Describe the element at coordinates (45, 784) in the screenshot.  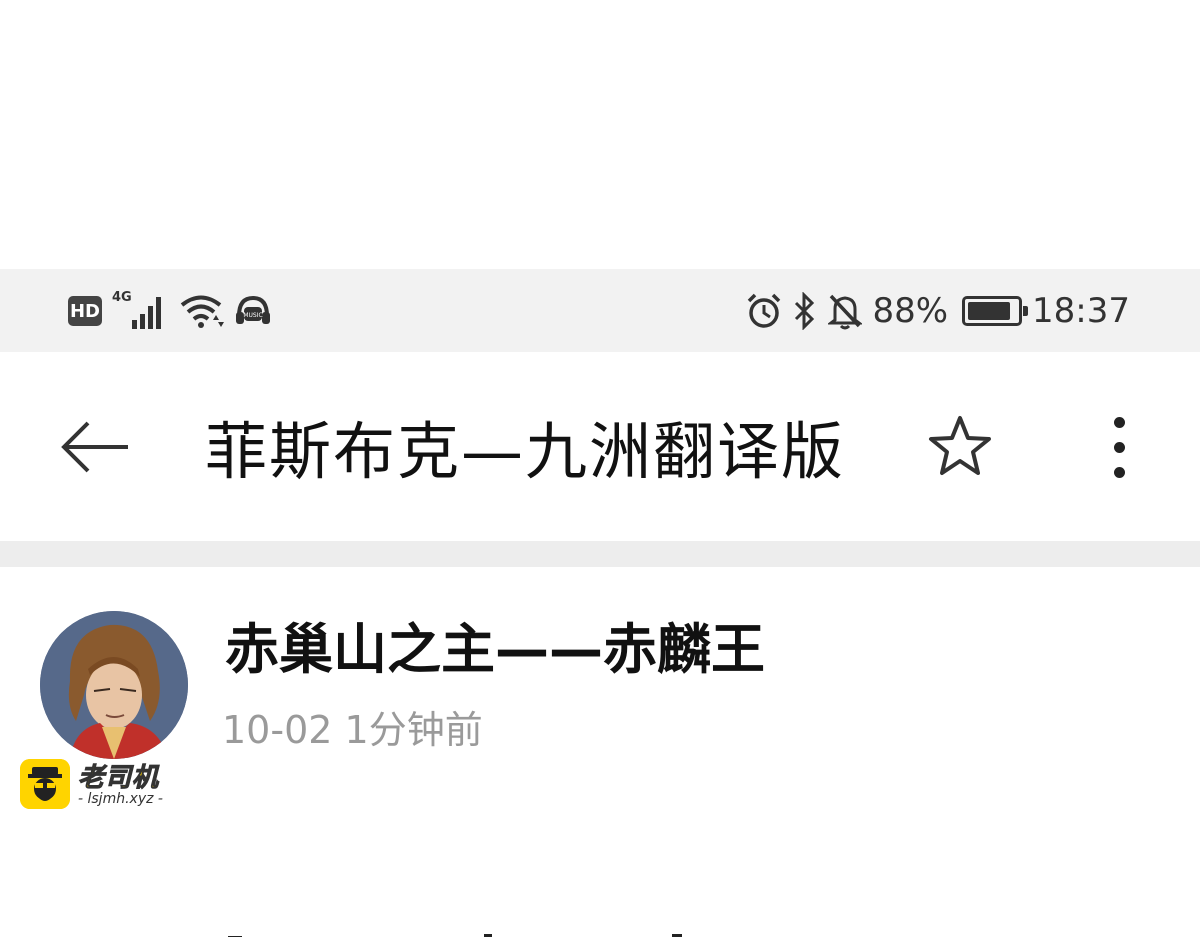
I see `watermark-logo-icon` at that location.